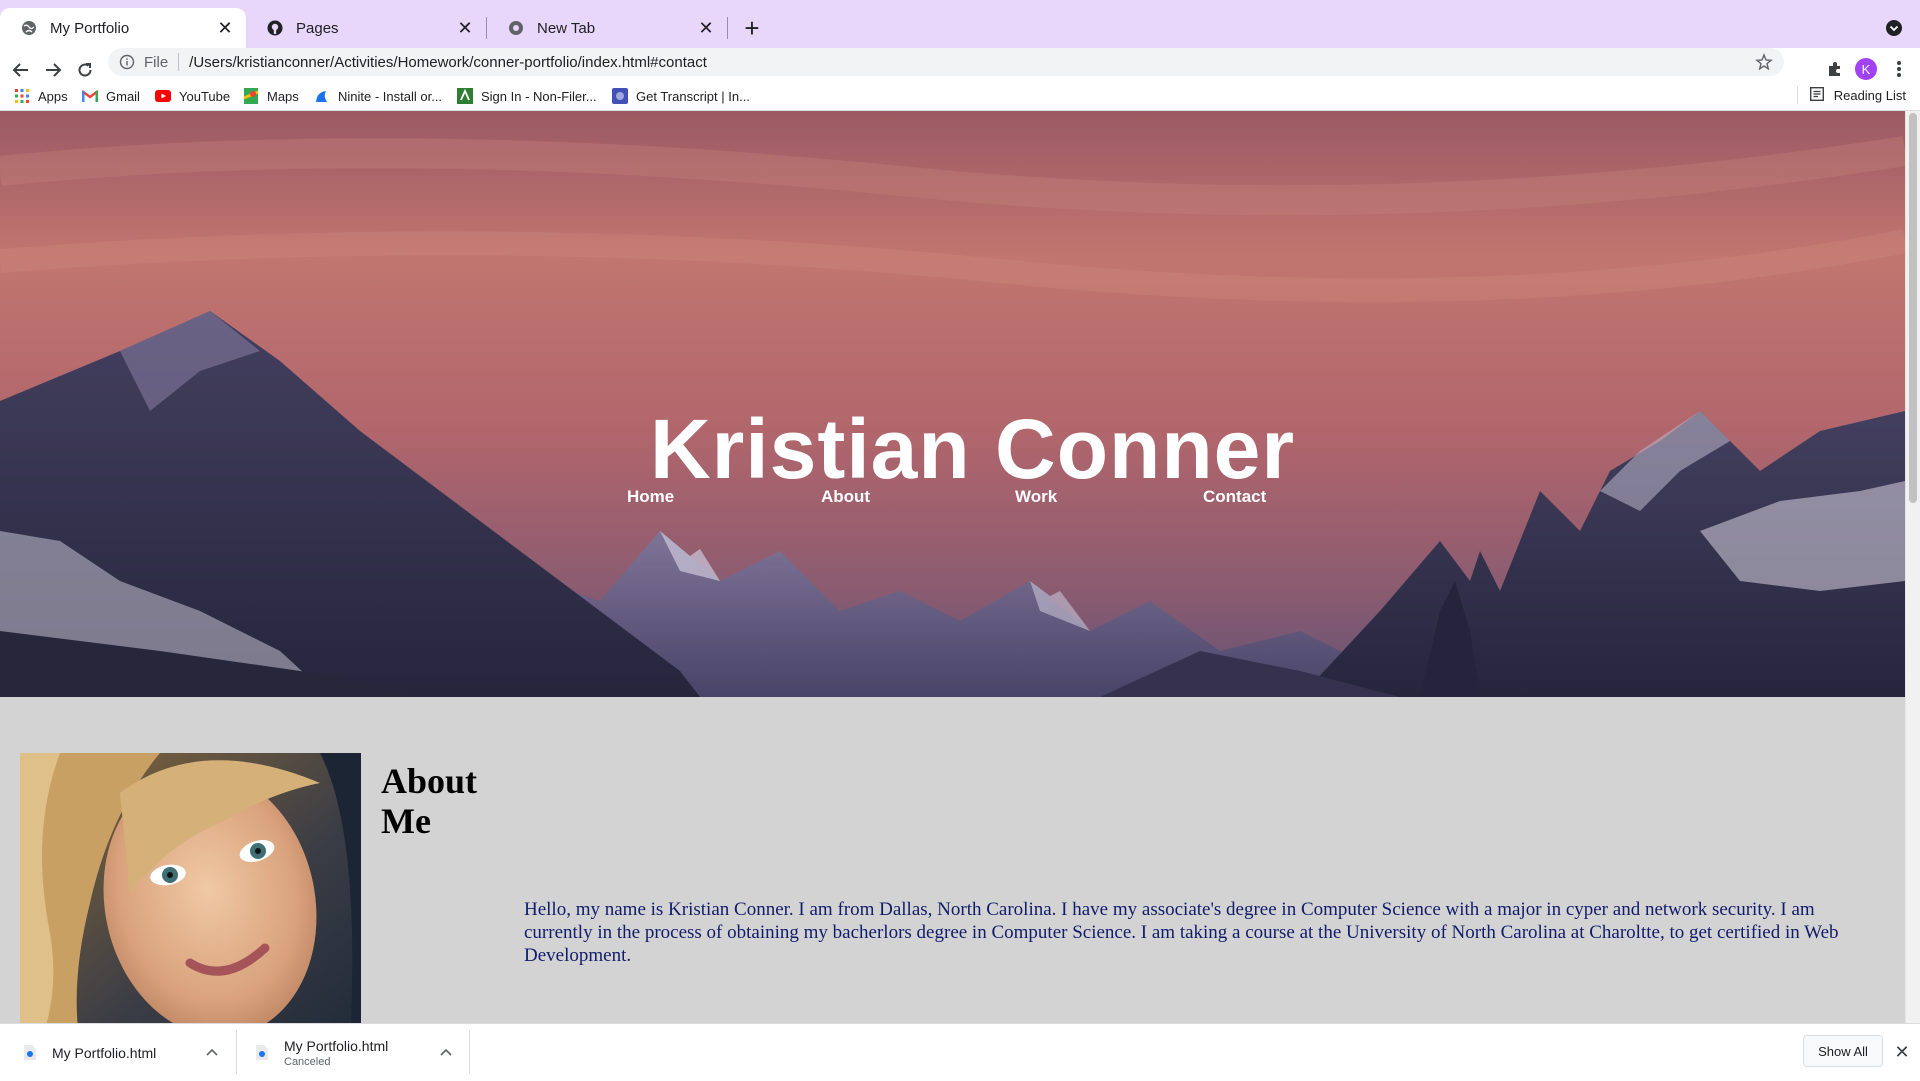  I want to click on reading-list-label: Reading List, so click(1869, 95).